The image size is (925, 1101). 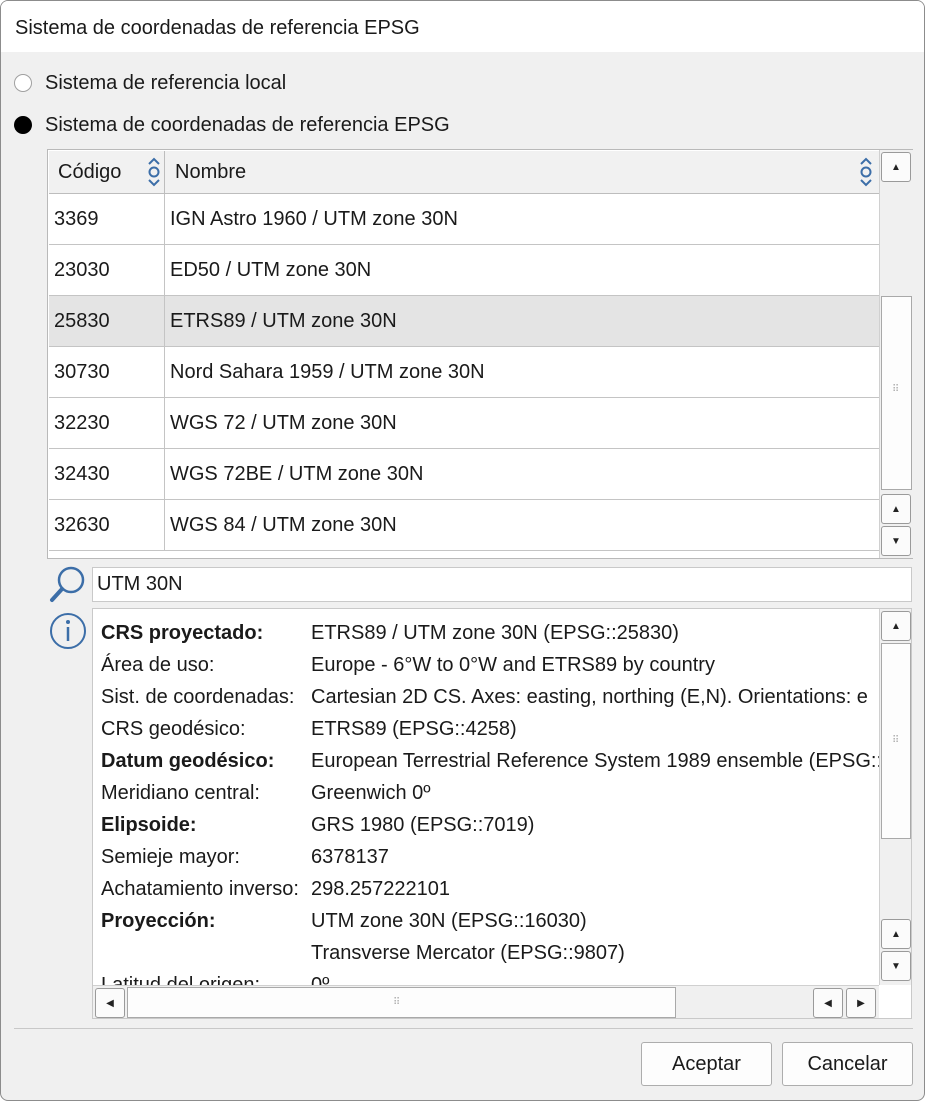 I want to click on name-cell: WGS 84 / UTM zone 30N, so click(x=283, y=524).